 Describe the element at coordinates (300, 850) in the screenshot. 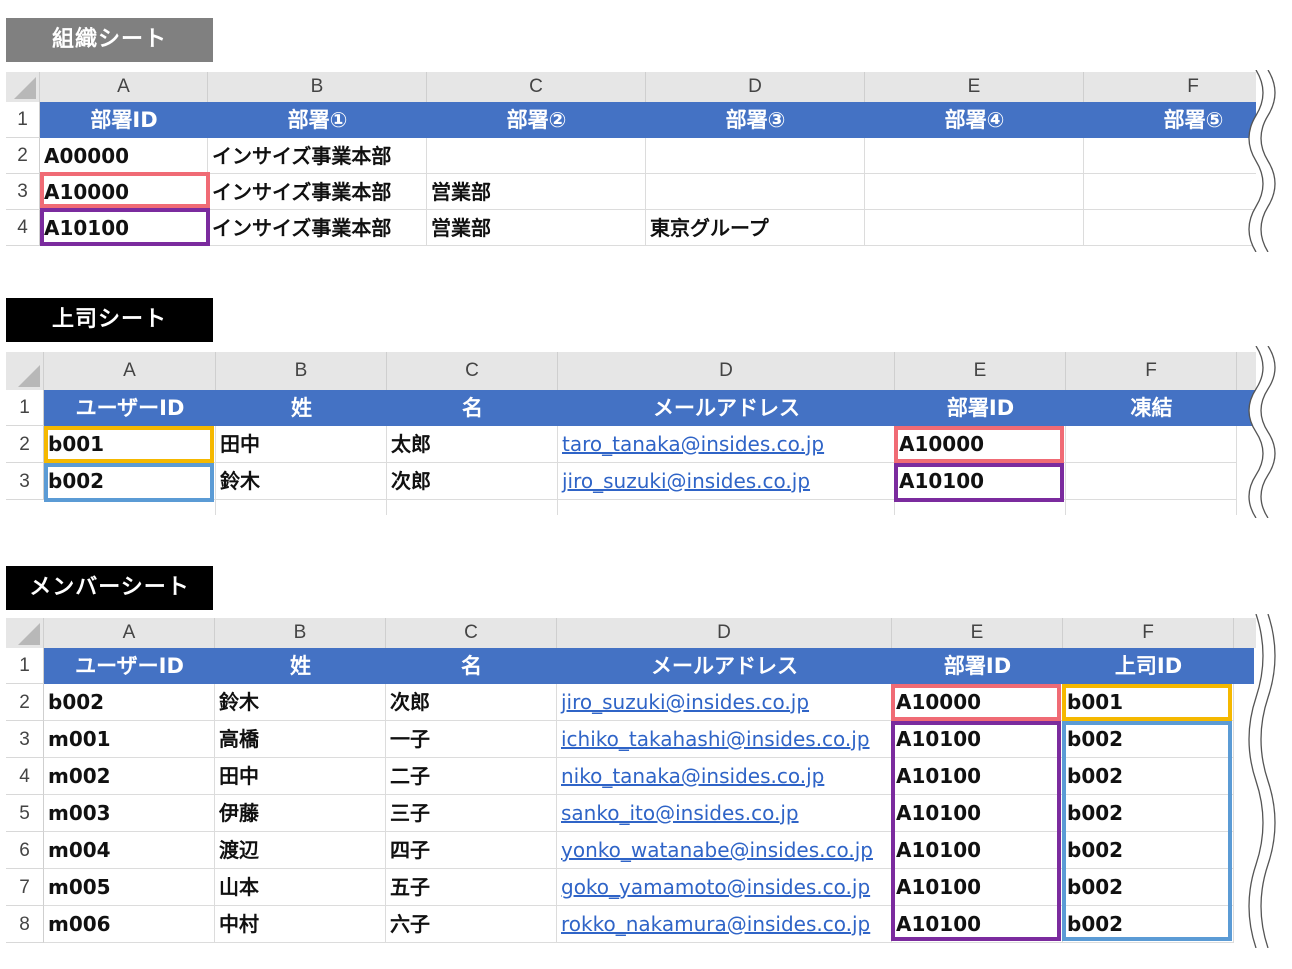

I see `table-cell: 渡辺` at that location.